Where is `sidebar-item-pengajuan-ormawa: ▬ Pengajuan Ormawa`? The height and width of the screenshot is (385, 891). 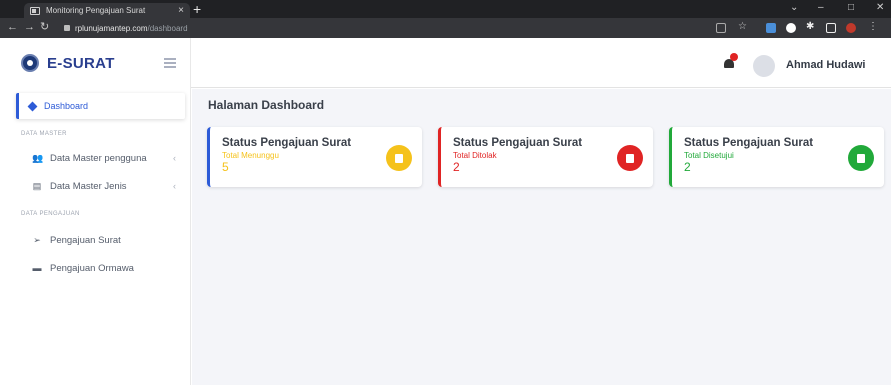 sidebar-item-pengajuan-ormawa: ▬ Pengajuan Ormawa is located at coordinates (107, 268).